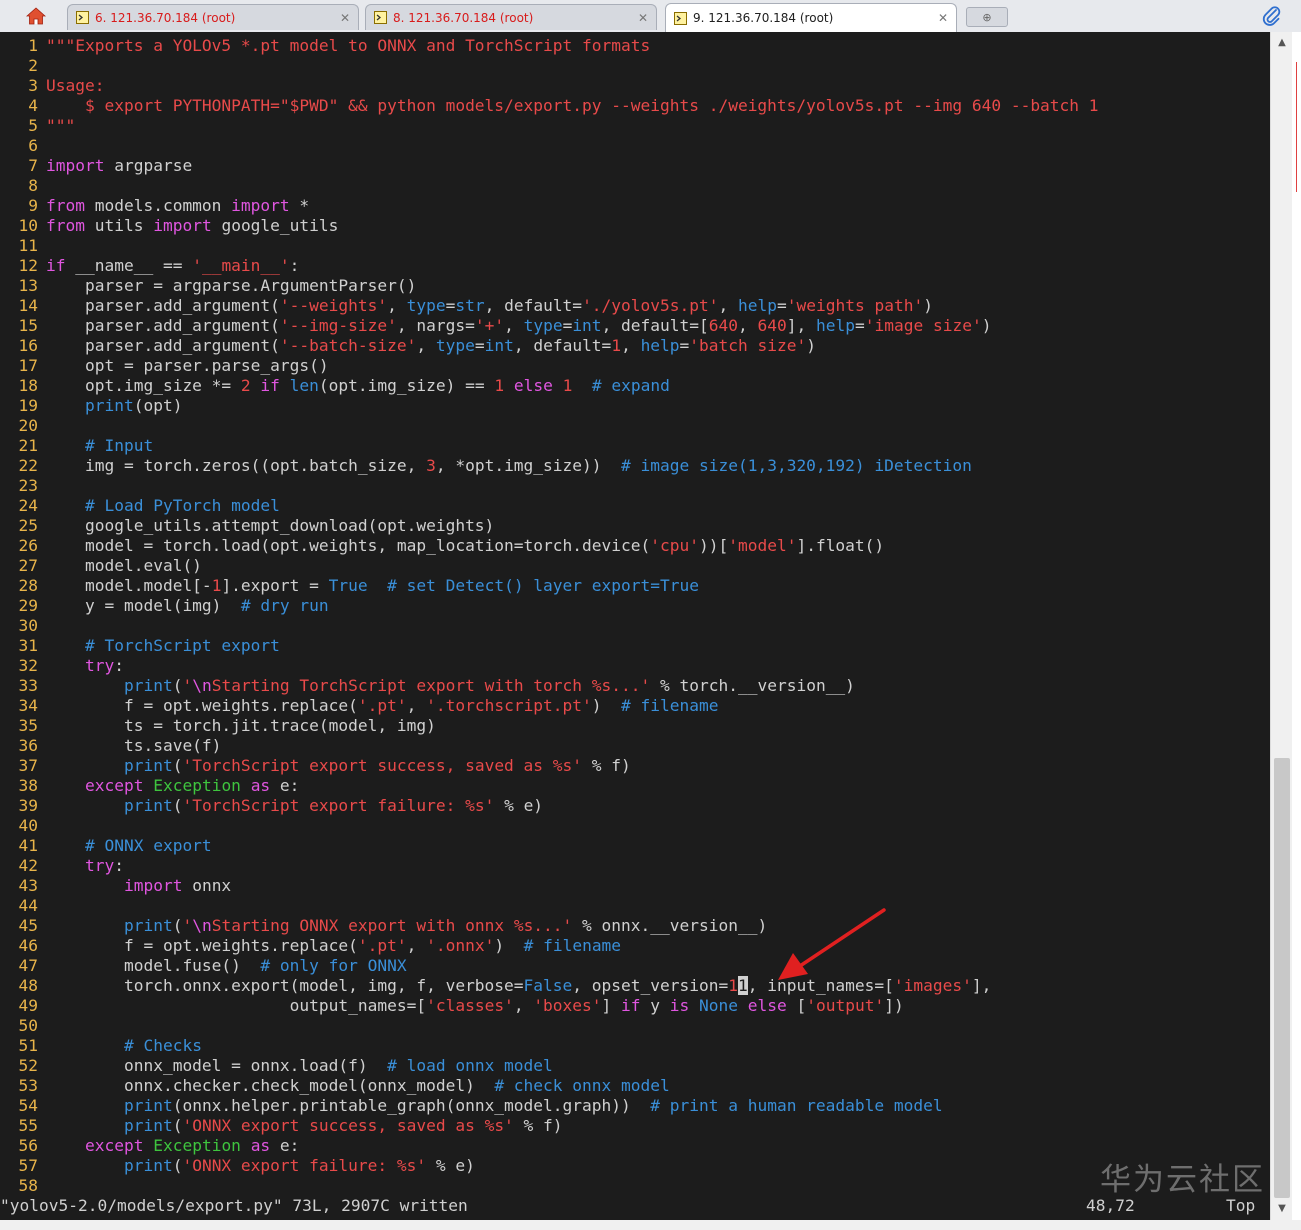  Describe the element at coordinates (164, 606) in the screenshot. I see `code-line: 29 y = model(img) # dry run` at that location.